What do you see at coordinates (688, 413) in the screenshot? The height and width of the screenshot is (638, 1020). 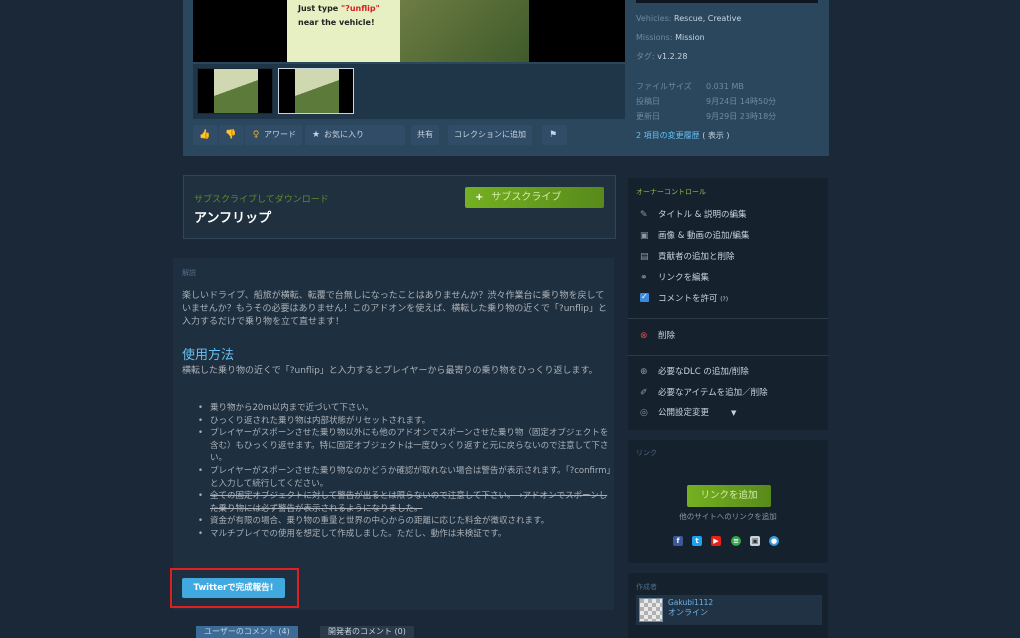 I see `visibility-dropdown: ◎ 公開設定変更 ▼` at bounding box center [688, 413].